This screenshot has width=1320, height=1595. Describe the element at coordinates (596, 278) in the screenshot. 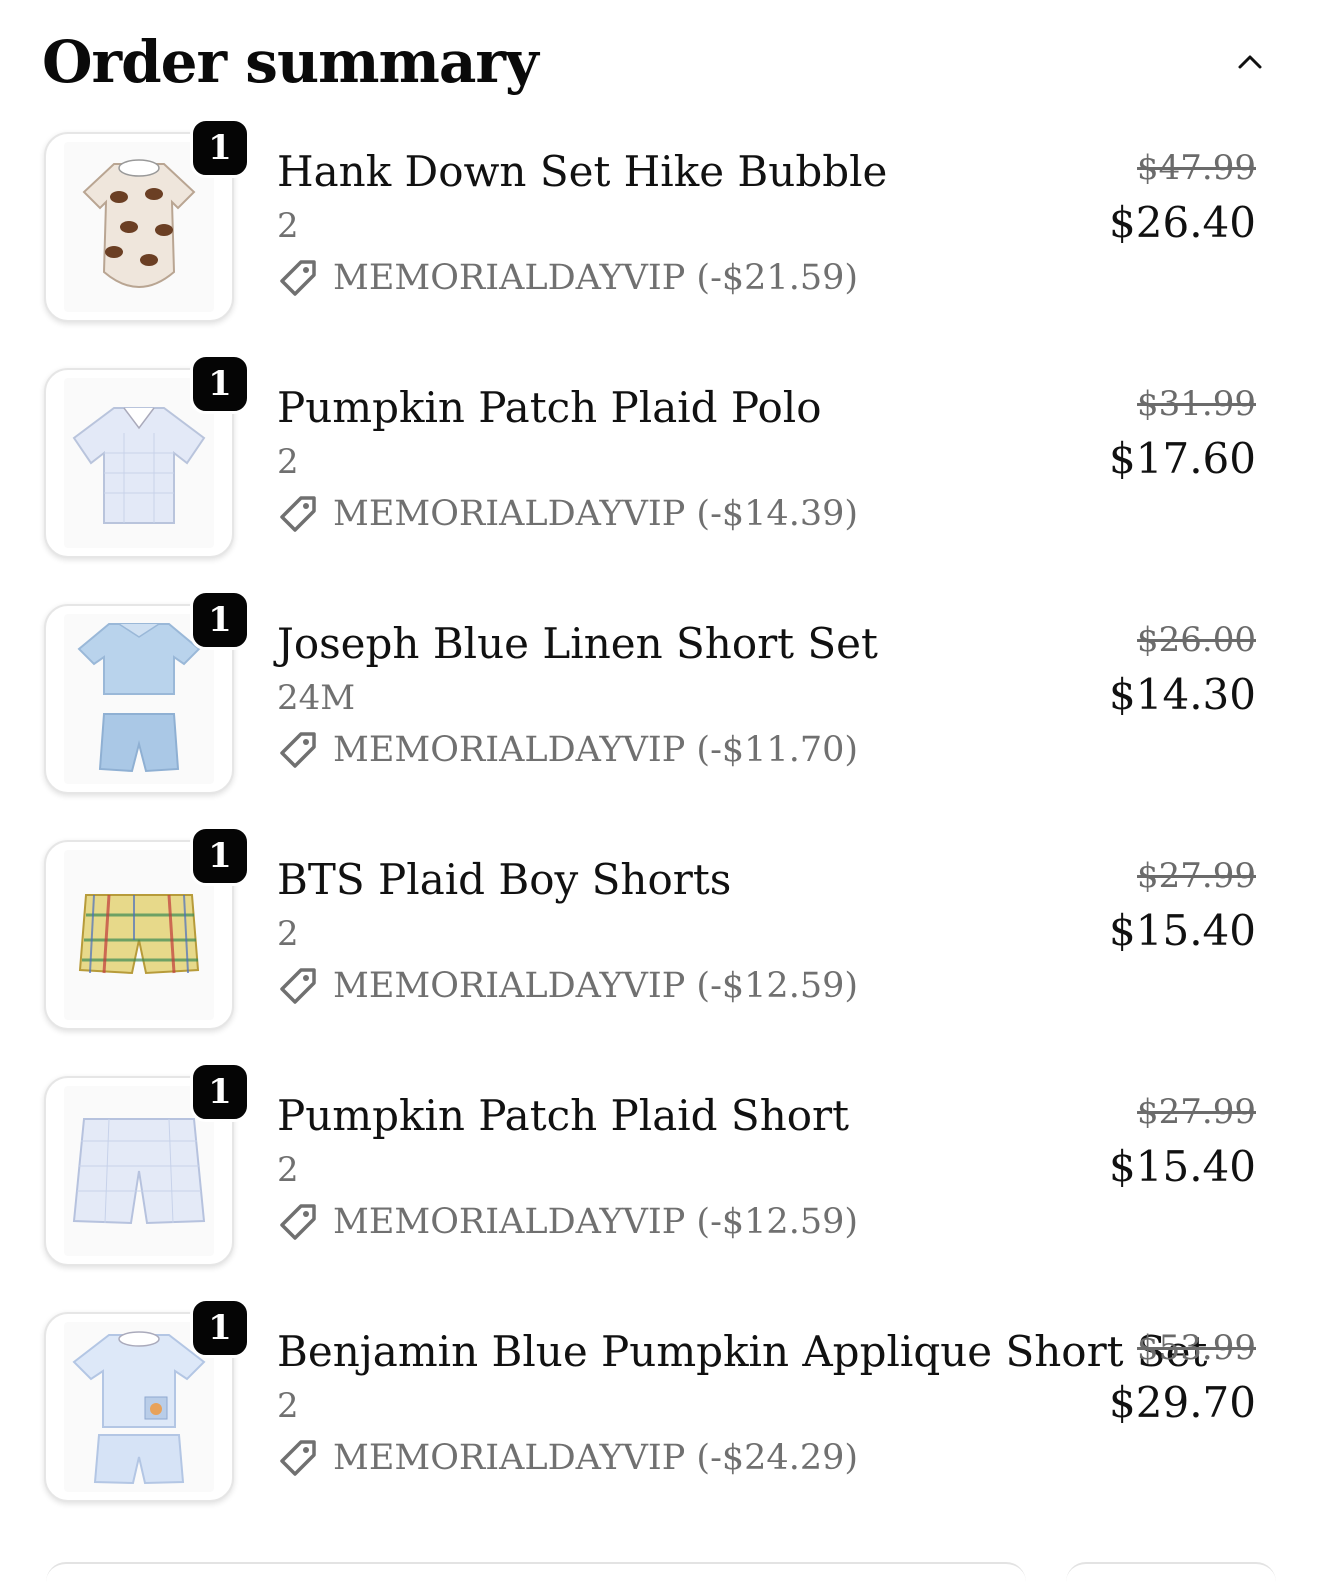

I see `discount-code: MEMORIALDAYVIP (-$21.59)` at that location.